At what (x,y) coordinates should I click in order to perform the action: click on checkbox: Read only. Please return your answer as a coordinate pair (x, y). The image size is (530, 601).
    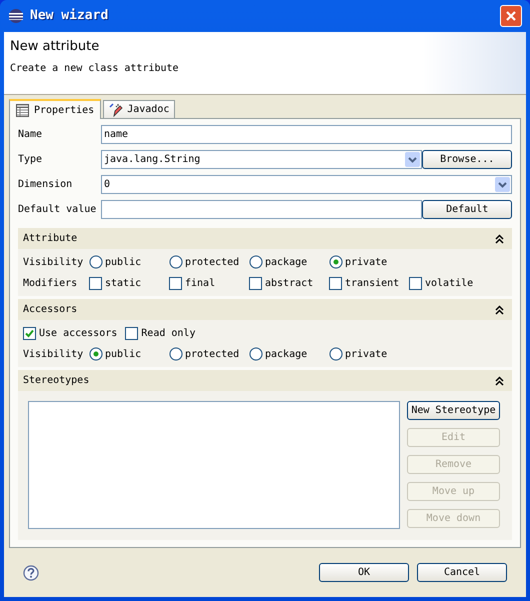
    Looking at the image, I should click on (164, 333).